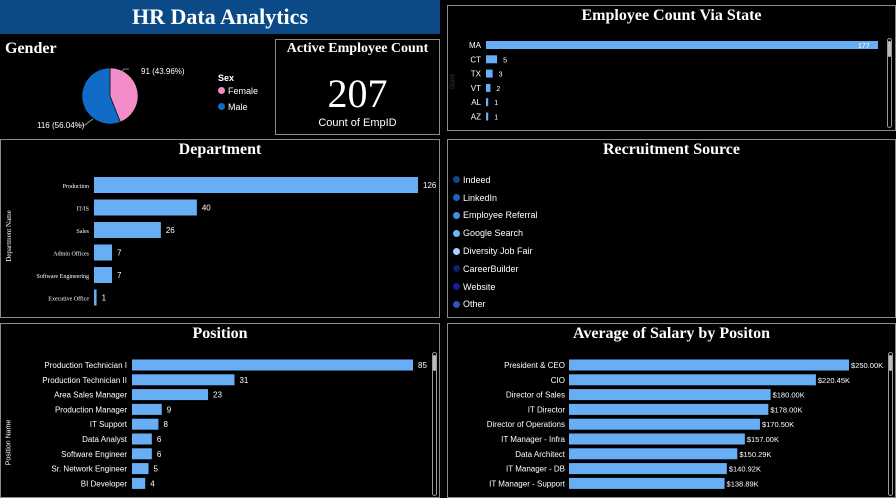 The height and width of the screenshot is (498, 896). Describe the element at coordinates (145, 207) in the screenshot. I see `bar-it-is` at that location.